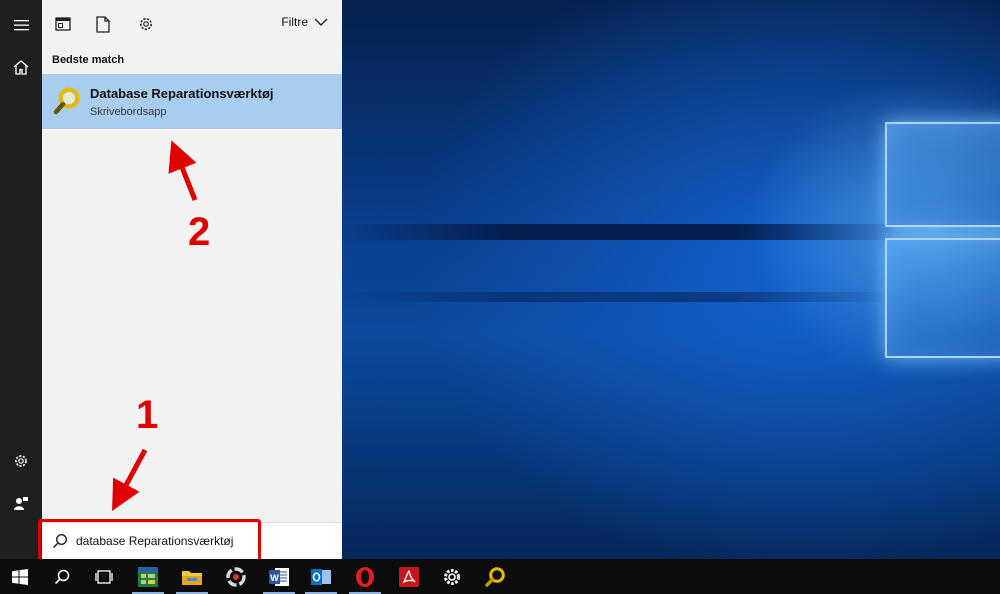 The width and height of the screenshot is (1000, 594). I want to click on gear-icon, so click(146, 24).